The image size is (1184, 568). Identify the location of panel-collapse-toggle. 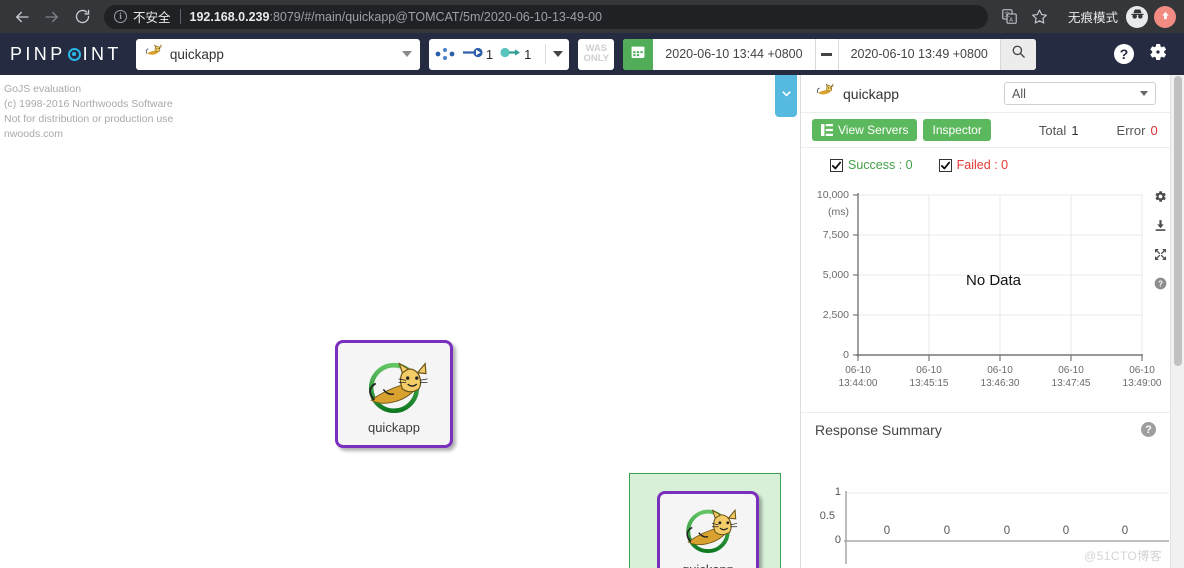
(786, 96).